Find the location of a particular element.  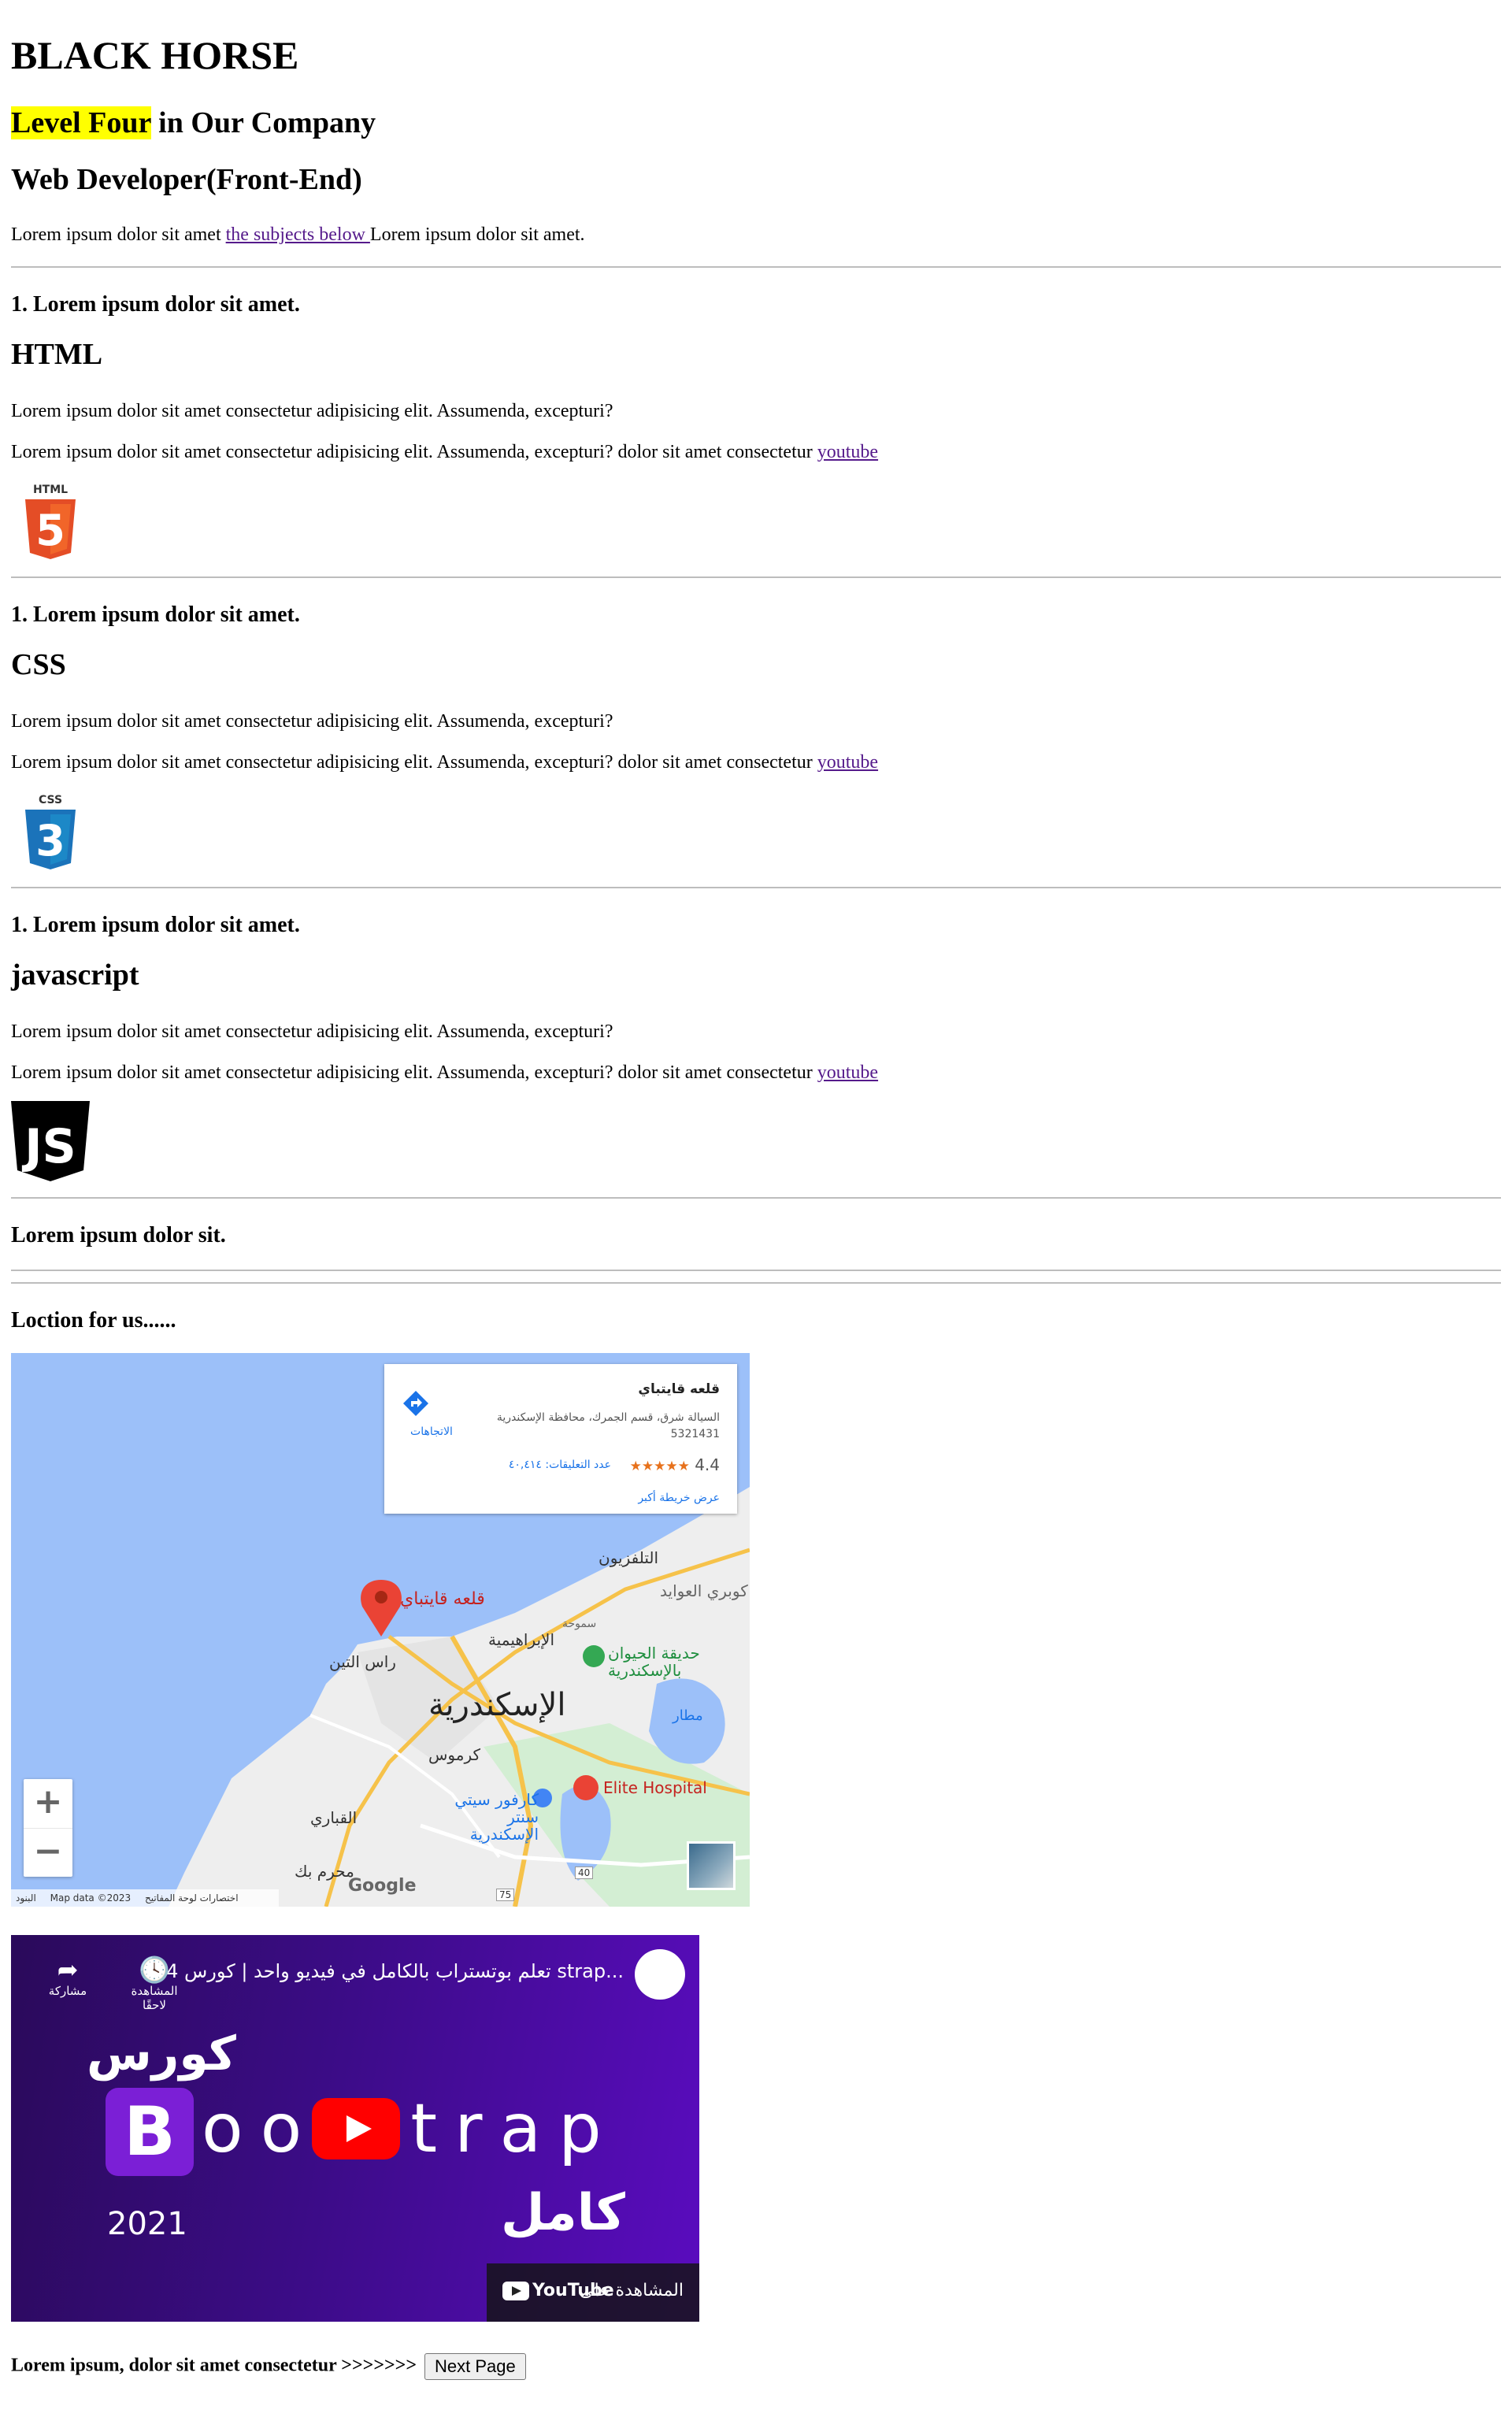

directions-icon is located at coordinates (415, 1403).